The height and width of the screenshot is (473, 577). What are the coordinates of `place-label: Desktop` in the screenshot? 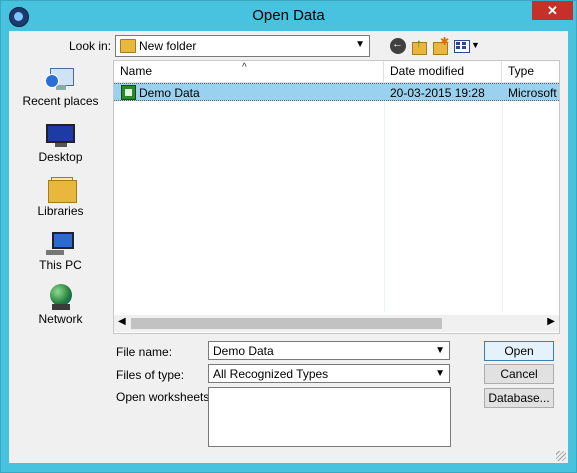 It's located at (60, 157).